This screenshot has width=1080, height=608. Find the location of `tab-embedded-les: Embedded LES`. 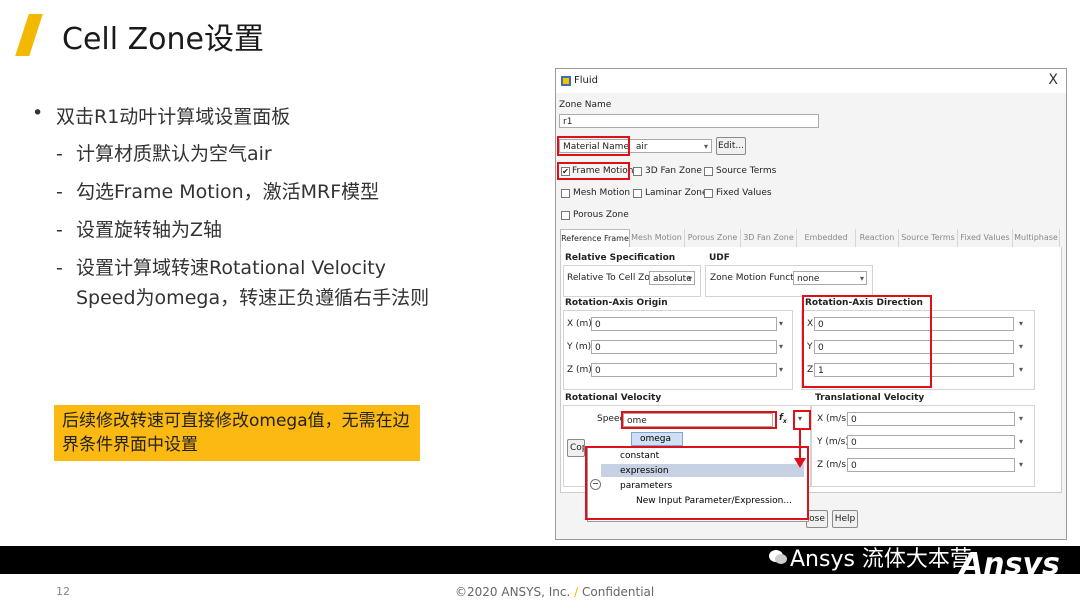

tab-embedded-les: Embedded LES is located at coordinates (826, 244).